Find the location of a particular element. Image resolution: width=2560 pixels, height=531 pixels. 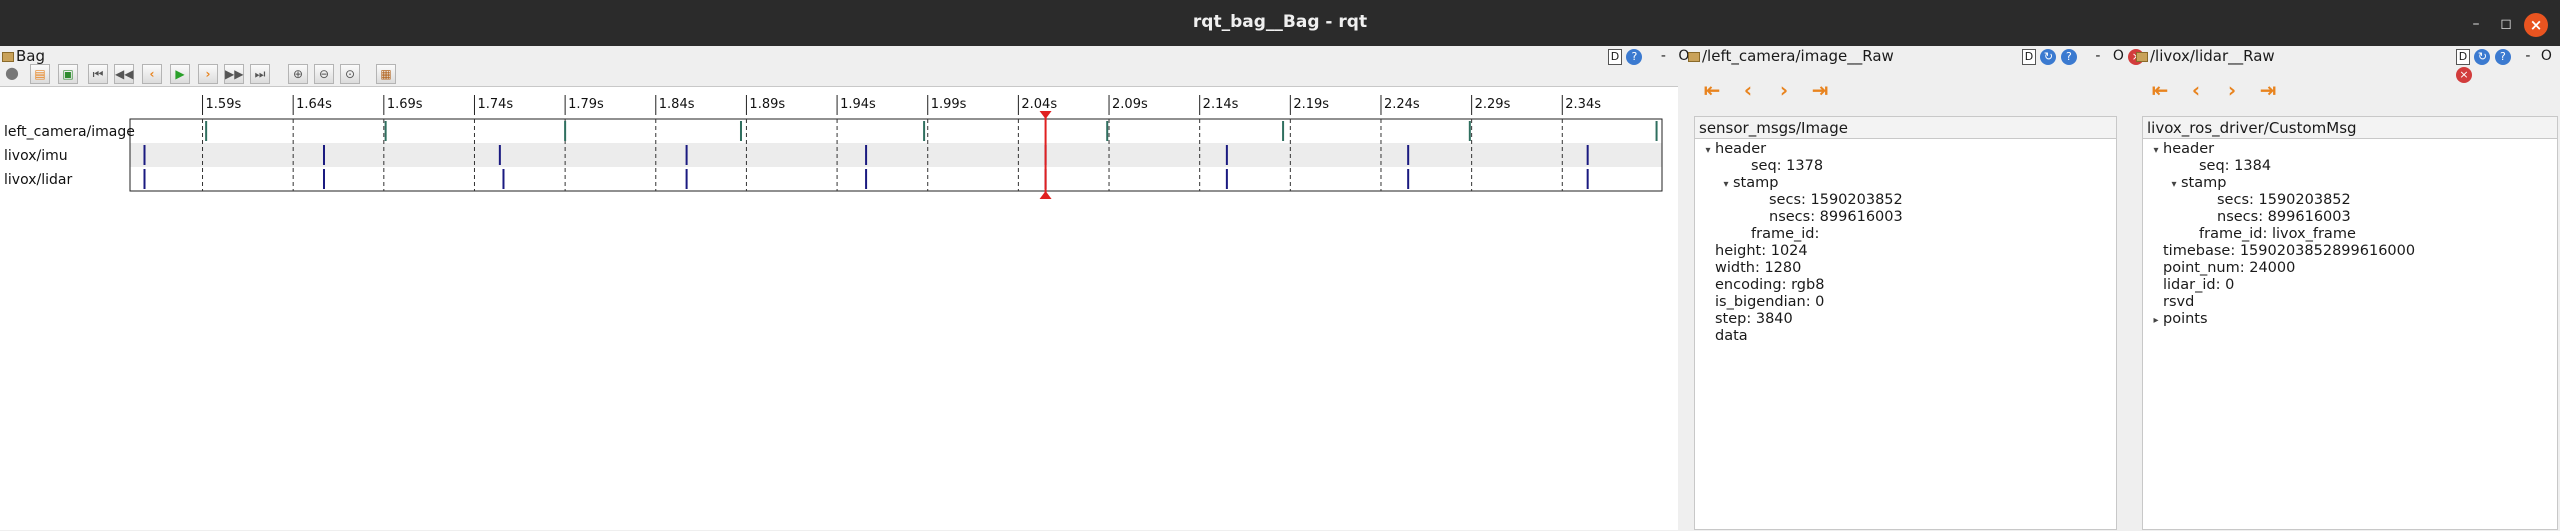

tree-row: point_num: 24000 is located at coordinates (2350, 268).